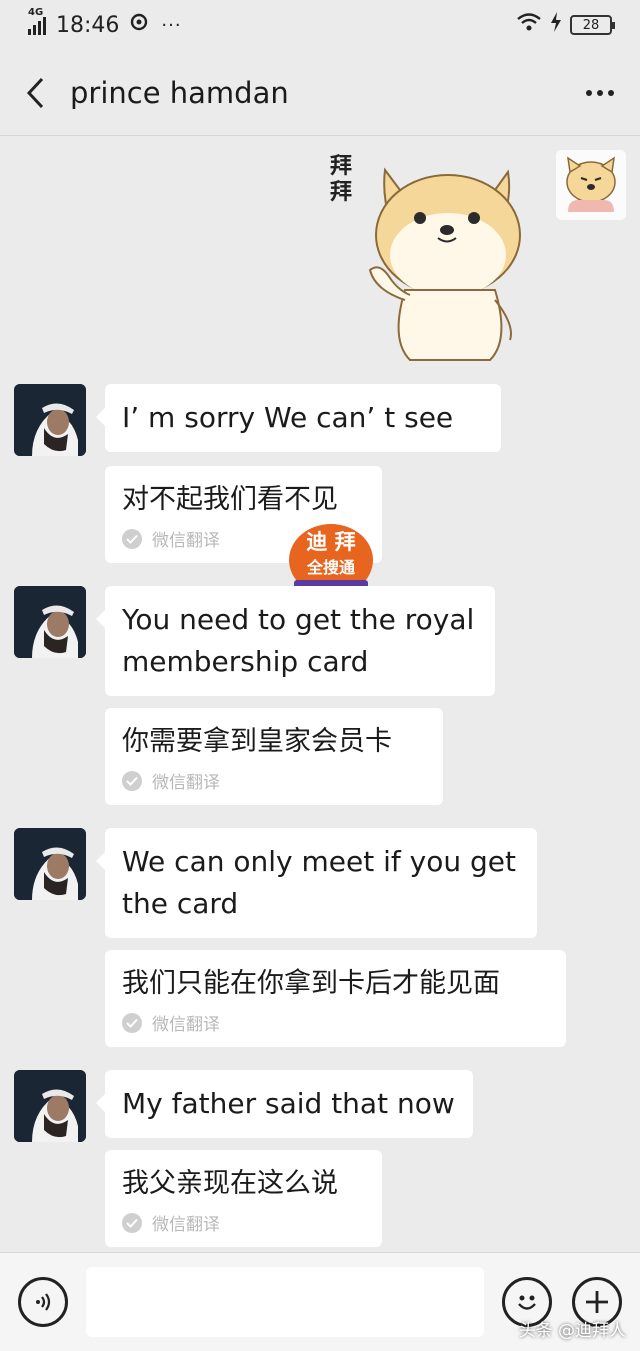  Describe the element at coordinates (572, 1331) in the screenshot. I see `source-watermark: 头条 @迪拜人` at that location.